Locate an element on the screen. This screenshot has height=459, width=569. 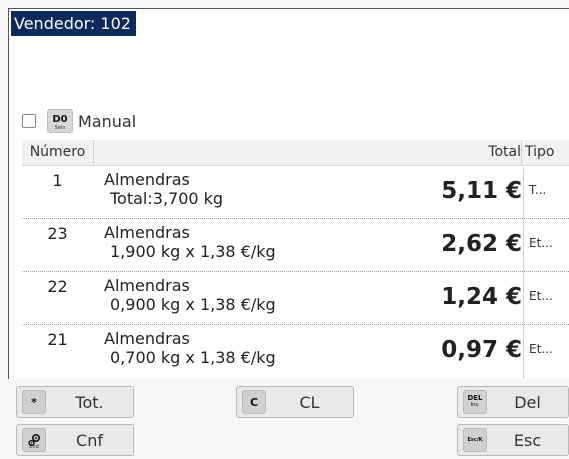
clear-button: C CL is located at coordinates (295, 402).